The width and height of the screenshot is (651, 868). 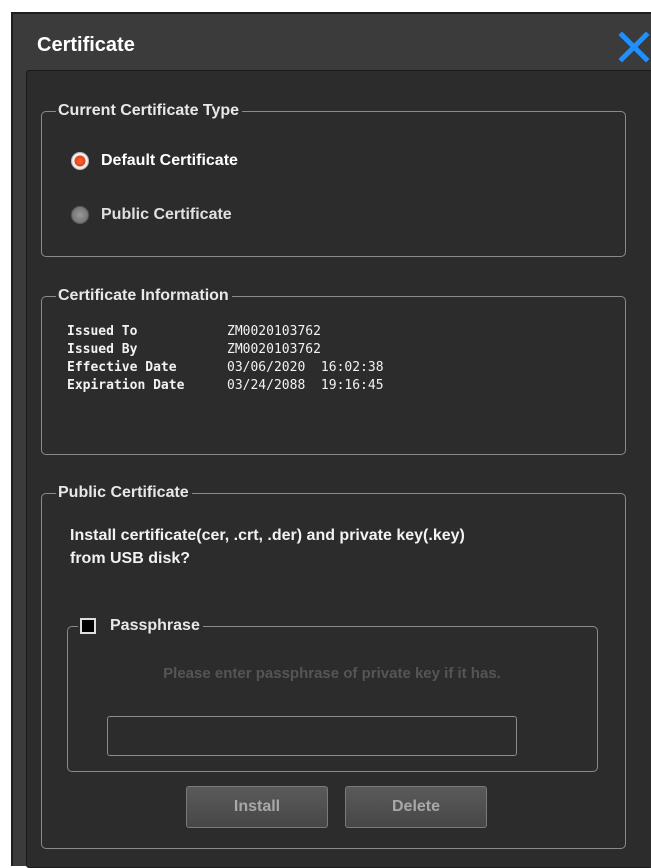 What do you see at coordinates (122, 367) in the screenshot?
I see `info-key: Effective Date` at bounding box center [122, 367].